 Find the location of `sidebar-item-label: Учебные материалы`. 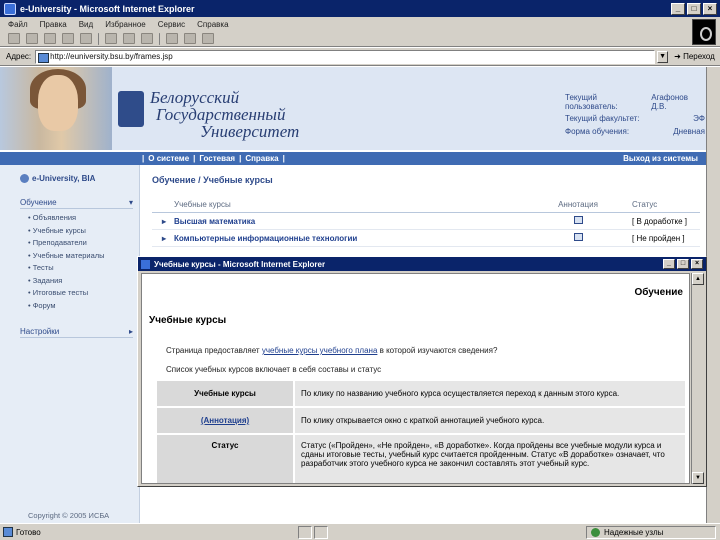

sidebar-item-label: Учебные материалы is located at coordinates (68, 255).